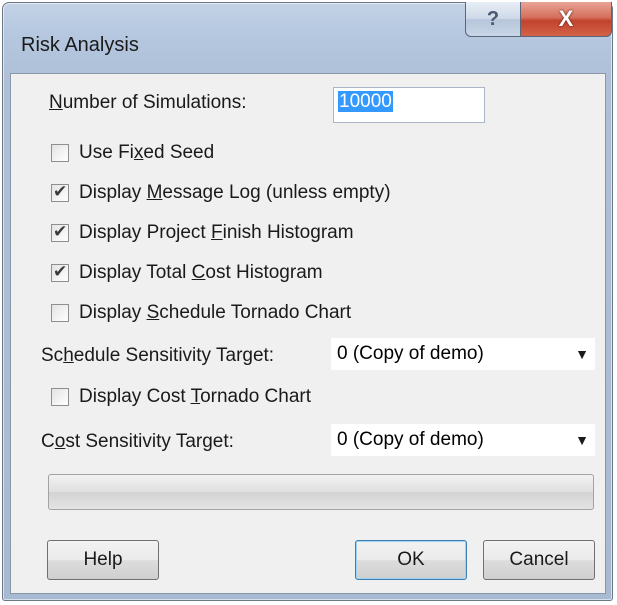  Describe the element at coordinates (215, 312) in the screenshot. I see `checkbox-label: Display Schedule Tornado Chart` at that location.